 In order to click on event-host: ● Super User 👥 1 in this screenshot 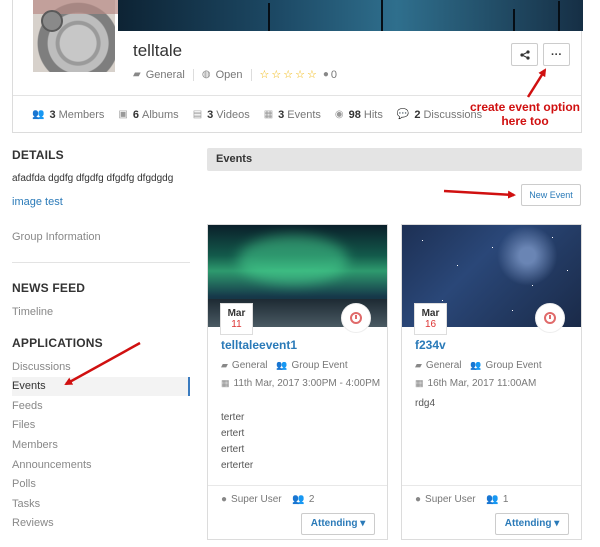, I will do `click(462, 499)`.